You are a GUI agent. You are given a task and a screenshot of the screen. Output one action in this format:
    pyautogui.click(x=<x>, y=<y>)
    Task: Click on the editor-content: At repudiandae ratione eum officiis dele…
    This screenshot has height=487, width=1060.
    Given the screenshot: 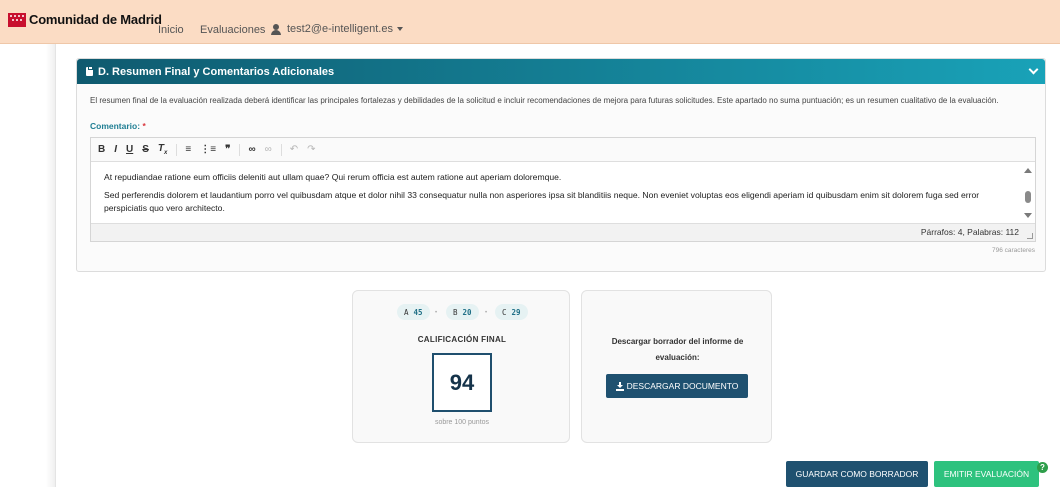 What is the action you would take?
    pyautogui.click(x=556, y=195)
    